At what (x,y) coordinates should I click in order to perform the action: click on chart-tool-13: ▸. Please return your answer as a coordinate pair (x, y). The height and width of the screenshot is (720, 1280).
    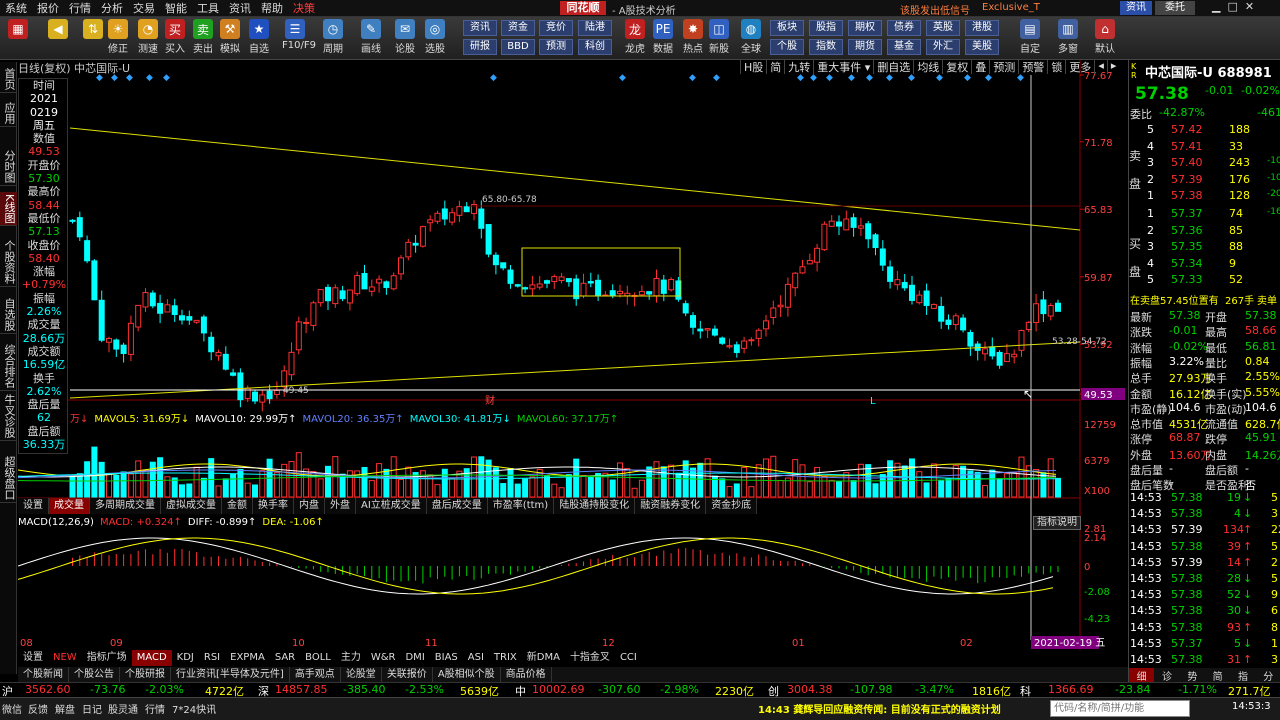
    Looking at the image, I should click on (1113, 66).